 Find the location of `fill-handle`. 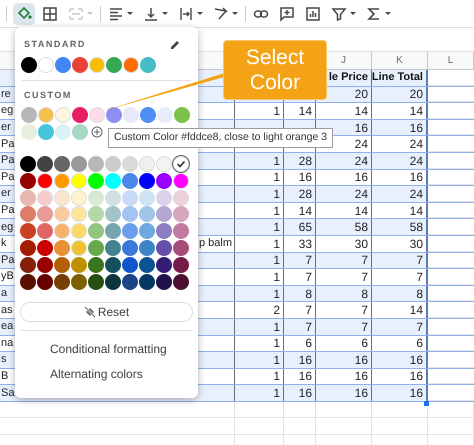

fill-handle is located at coordinates (426, 403).